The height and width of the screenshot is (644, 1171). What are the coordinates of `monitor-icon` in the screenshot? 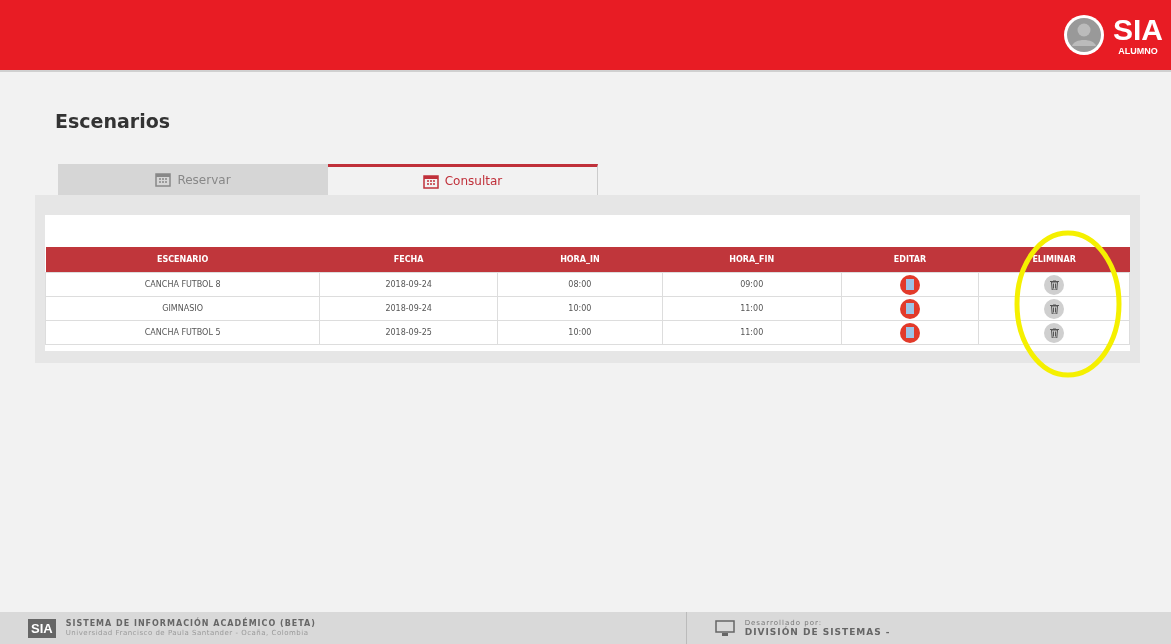 It's located at (724, 628).